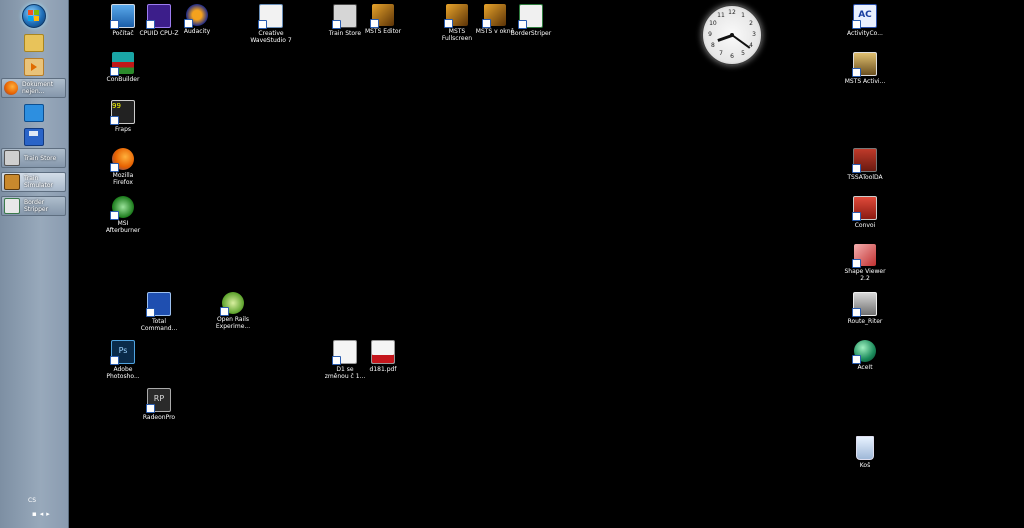 This screenshot has height=528, width=1024. What do you see at coordinates (270, 16) in the screenshot?
I see `wavestudio-icon` at bounding box center [270, 16].